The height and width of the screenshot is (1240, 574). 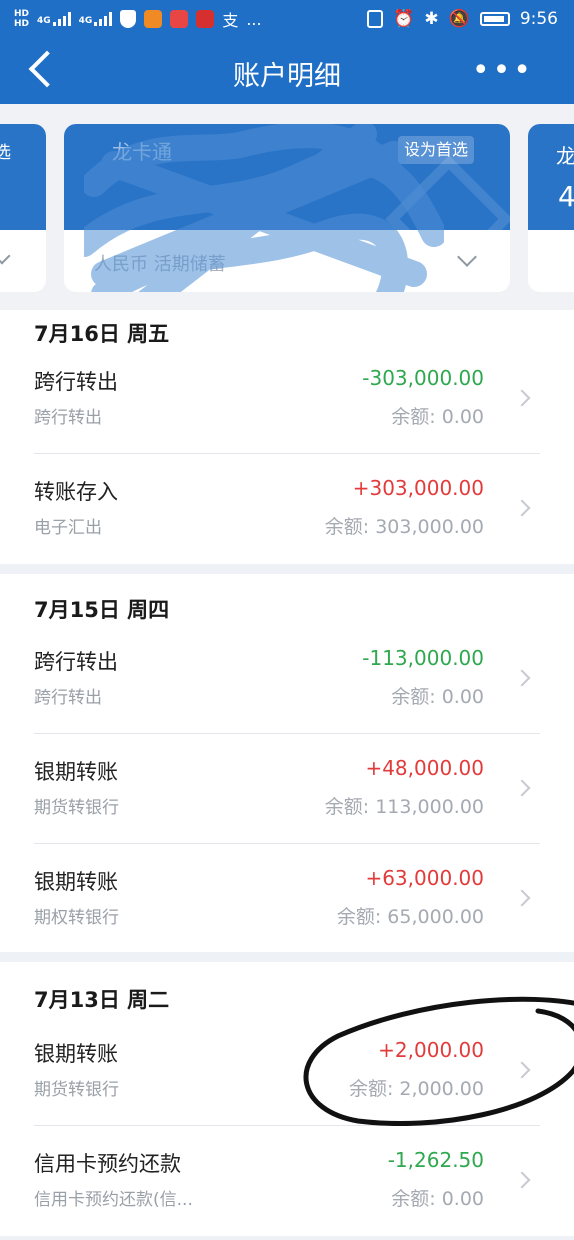 What do you see at coordinates (551, 208) in the screenshot?
I see `next-account-card: 龙 4` at bounding box center [551, 208].